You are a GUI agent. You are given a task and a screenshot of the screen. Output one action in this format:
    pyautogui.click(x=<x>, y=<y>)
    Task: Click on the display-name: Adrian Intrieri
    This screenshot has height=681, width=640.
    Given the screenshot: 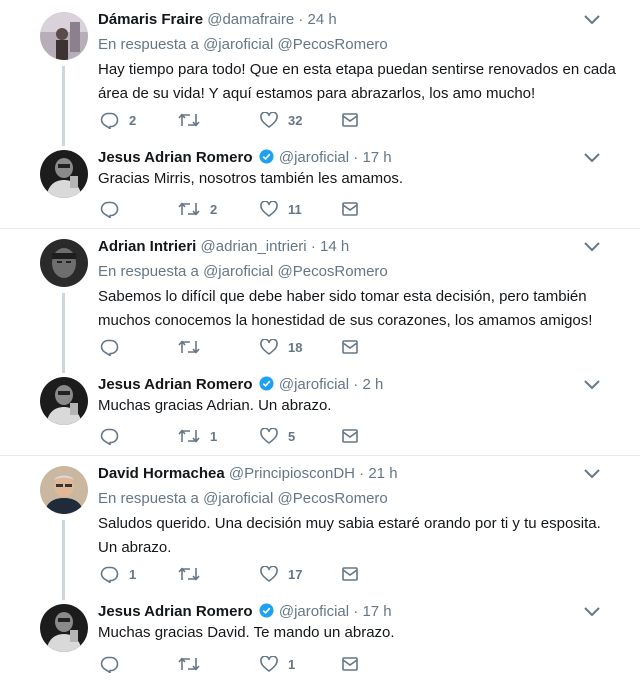 What is the action you would take?
    pyautogui.click(x=147, y=246)
    